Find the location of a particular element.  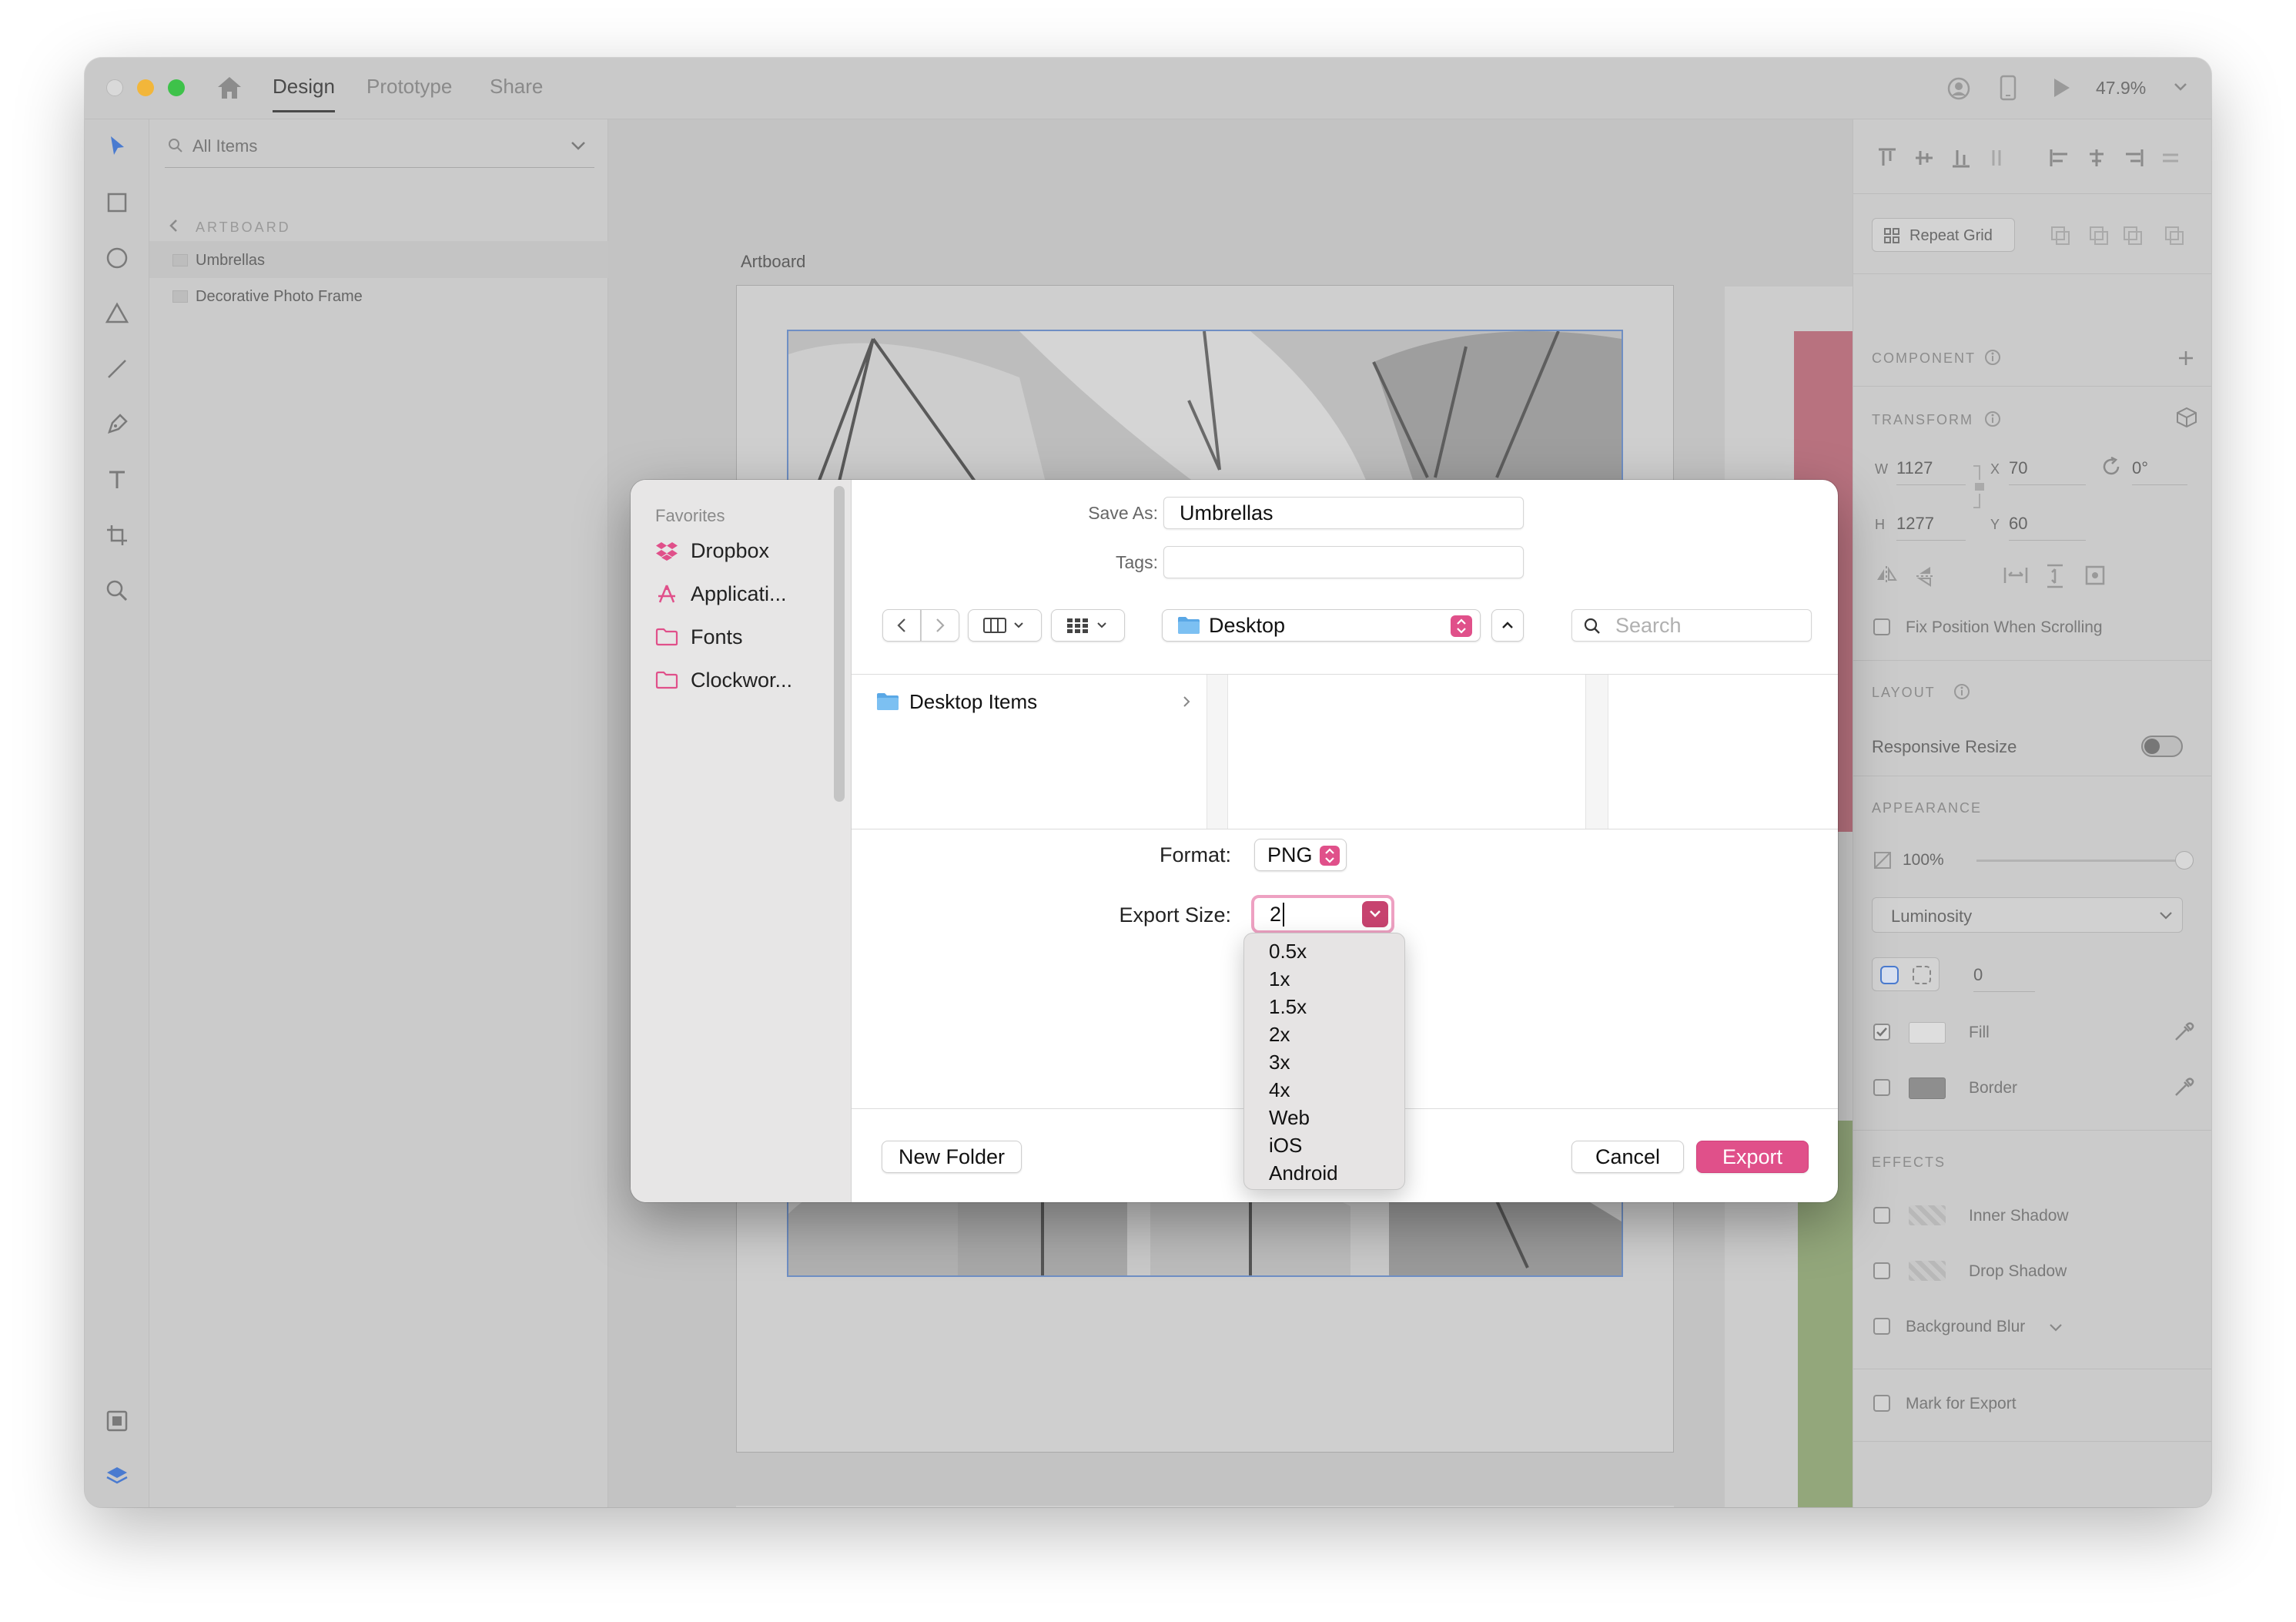

fill-checkbox is located at coordinates (1882, 1032).